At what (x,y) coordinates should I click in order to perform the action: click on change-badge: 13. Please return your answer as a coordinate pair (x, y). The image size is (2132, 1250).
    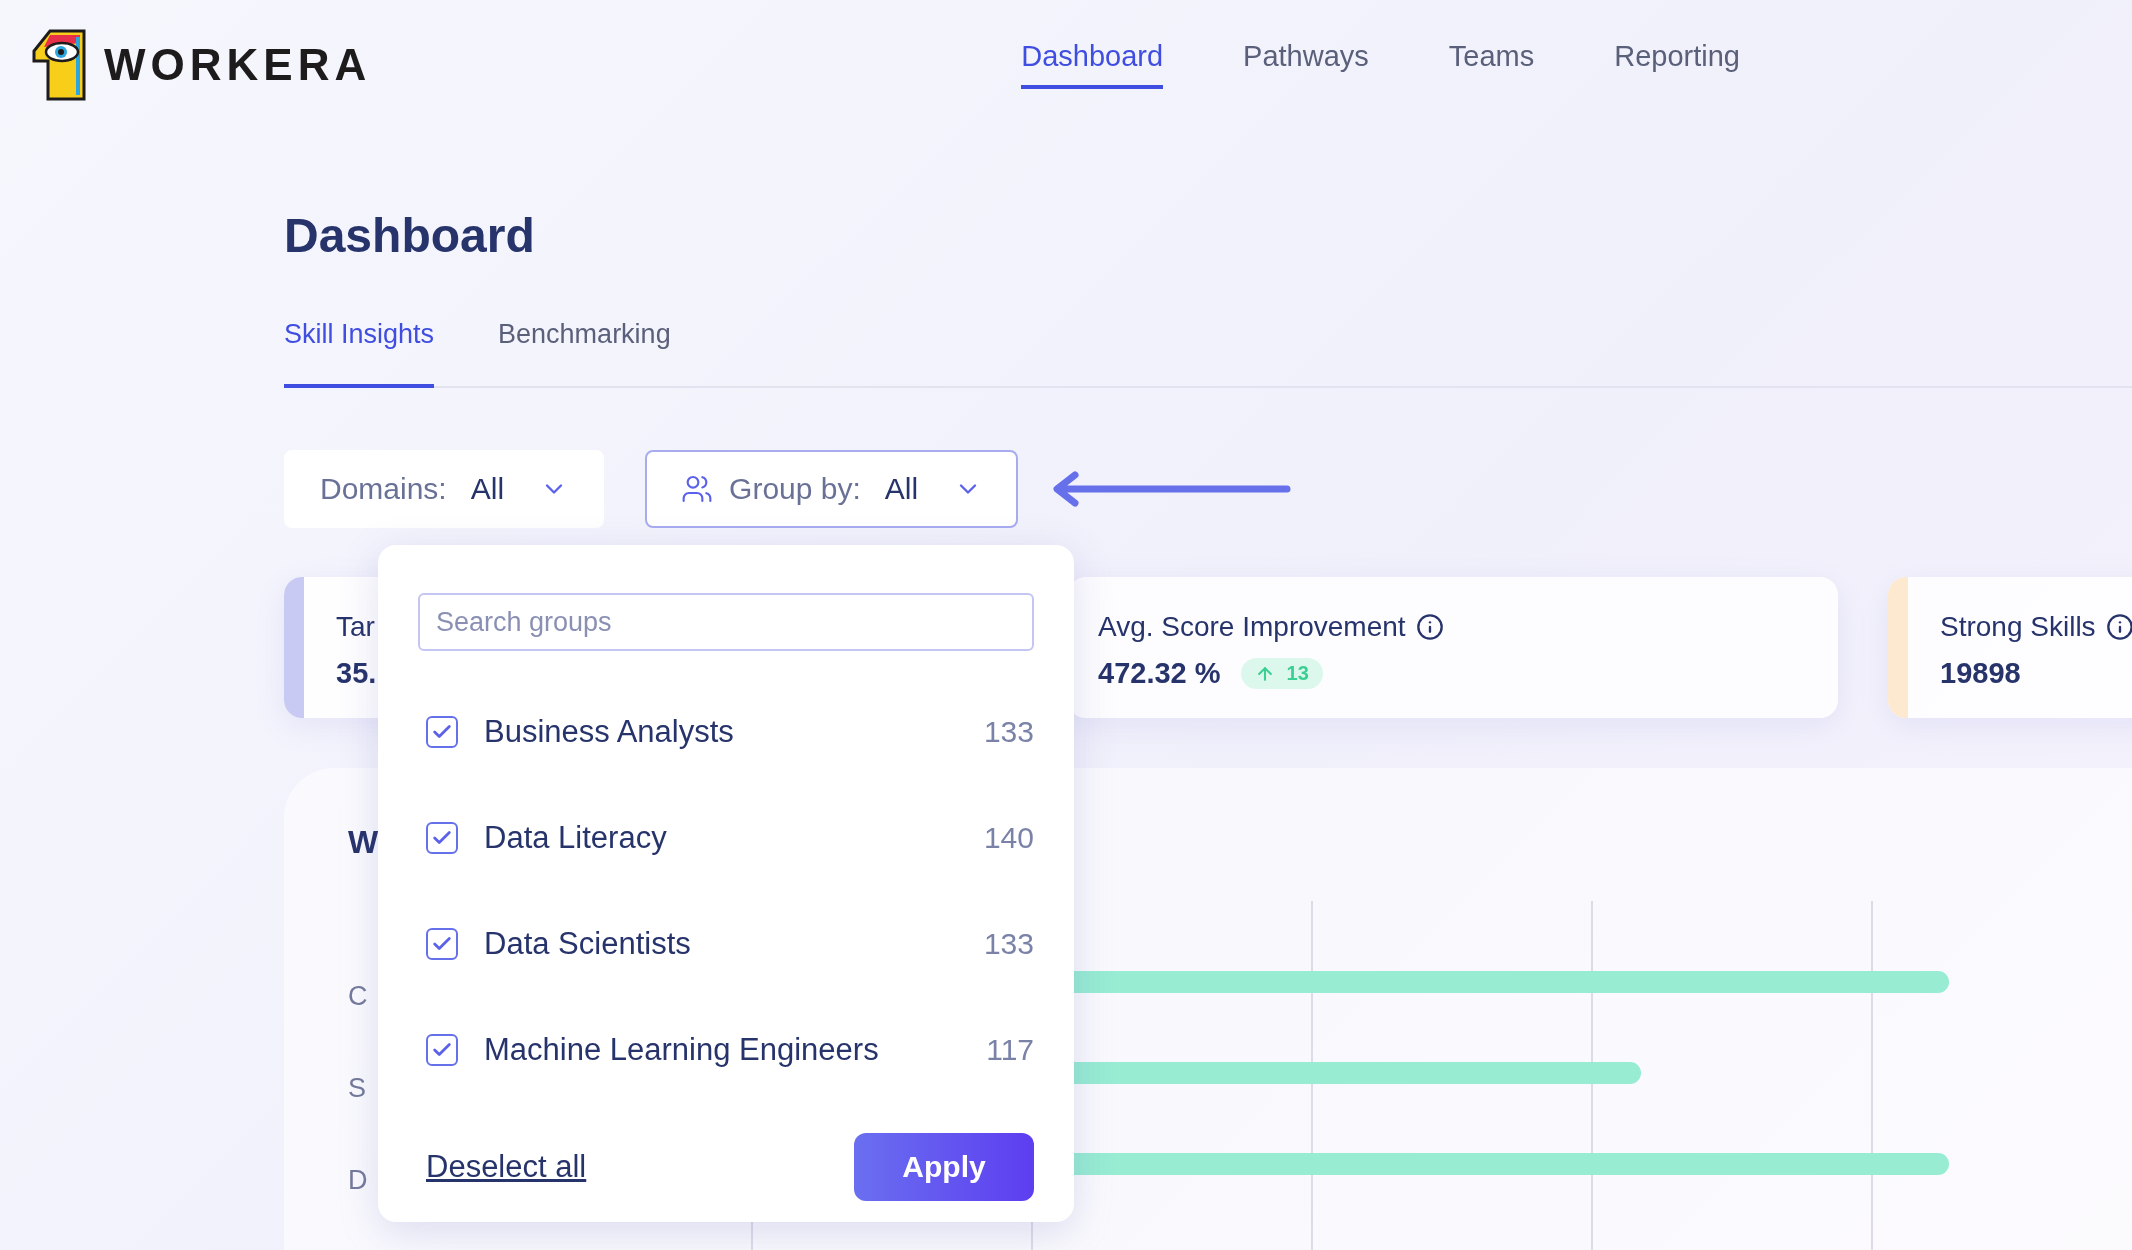
    Looking at the image, I should click on (1281, 673).